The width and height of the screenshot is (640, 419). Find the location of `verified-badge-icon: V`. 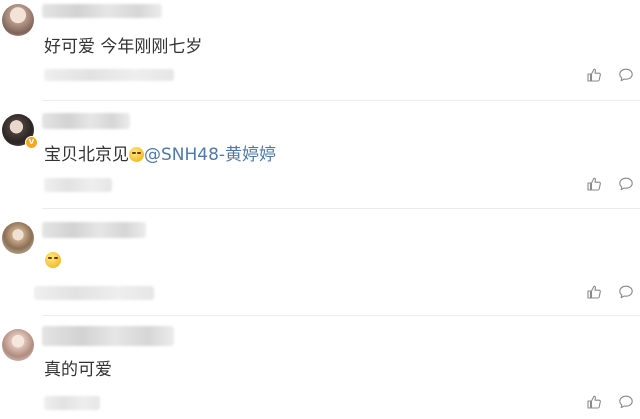

verified-badge-icon: V is located at coordinates (31, 142).